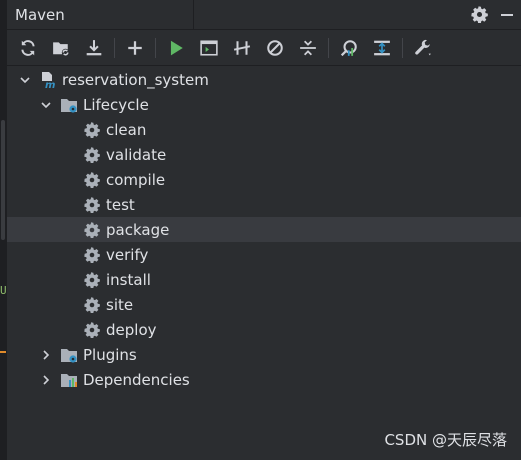 This screenshot has width=521, height=460. What do you see at coordinates (61, 48) in the screenshot?
I see `generate-sources-icon` at bounding box center [61, 48].